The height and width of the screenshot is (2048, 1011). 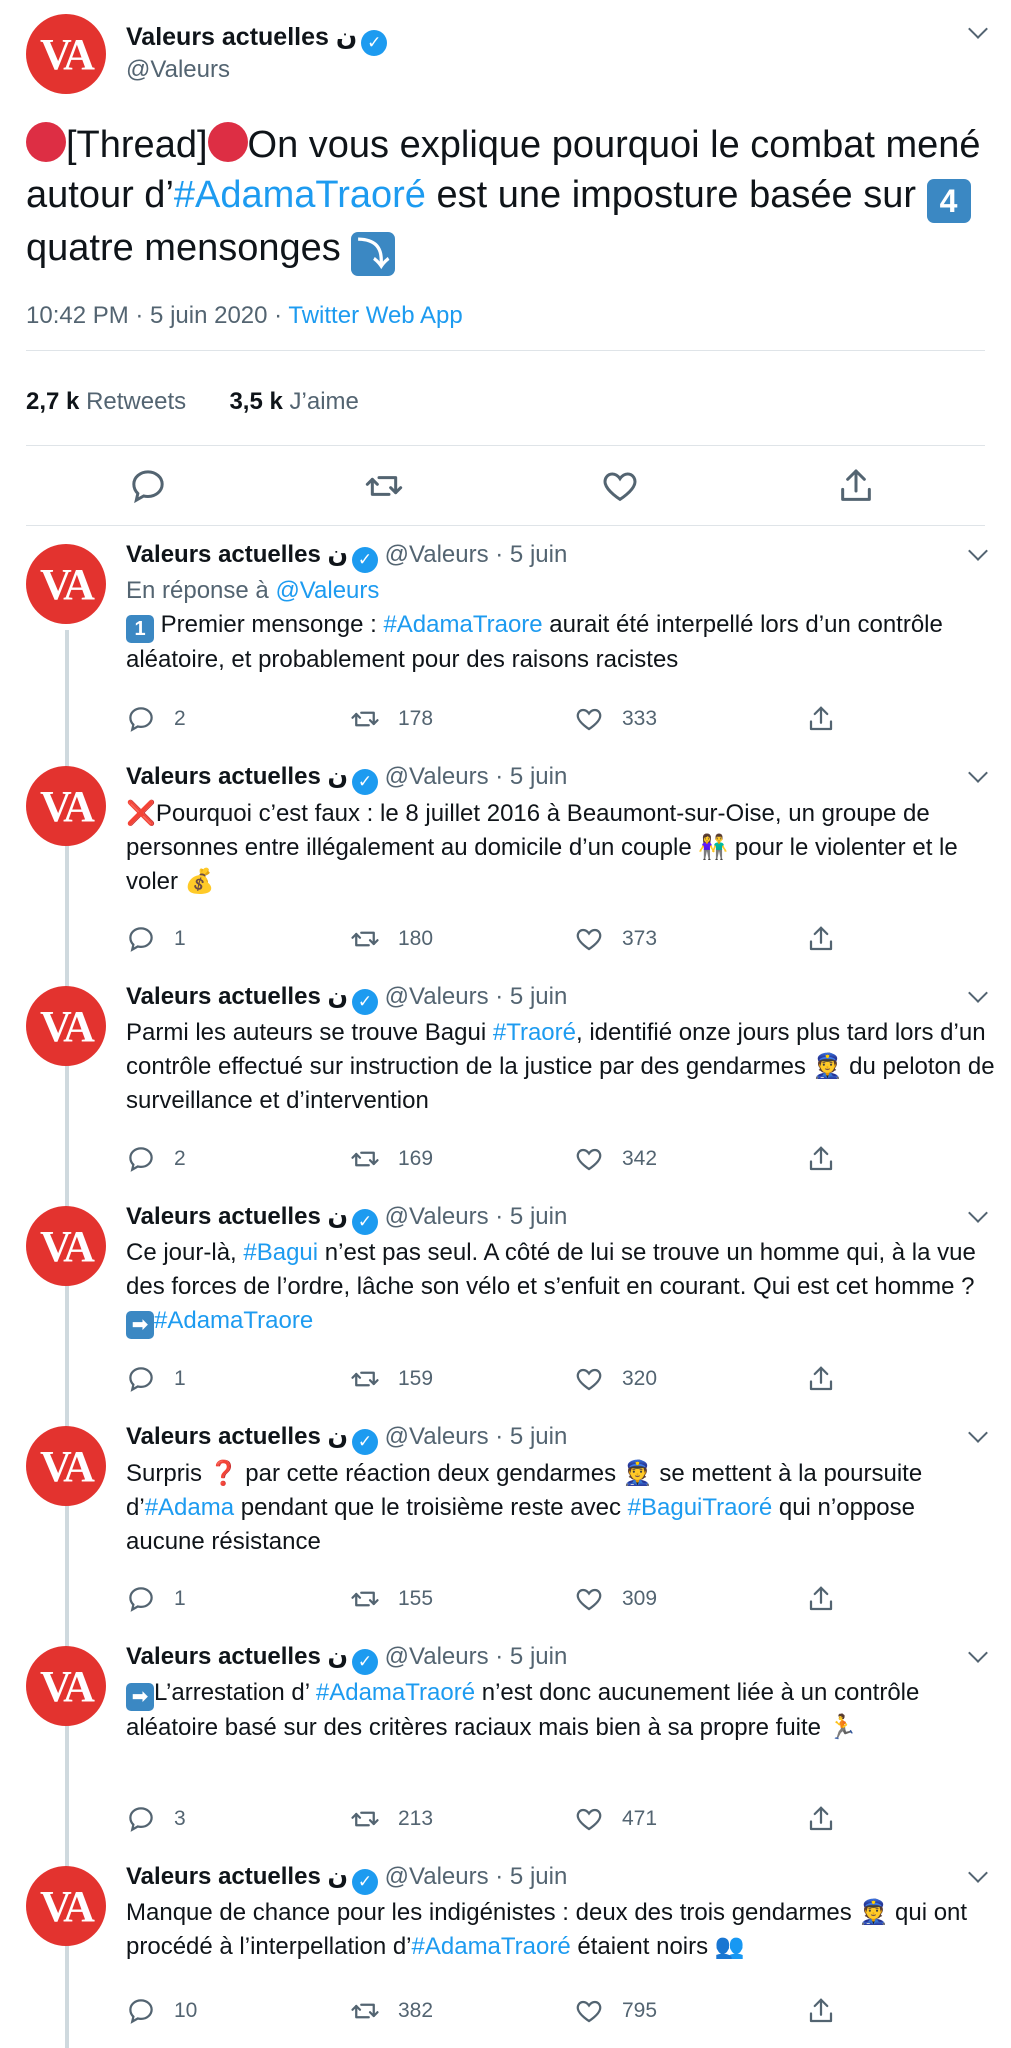 I want to click on tweet-actions: 2 178 333, so click(x=486, y=719).